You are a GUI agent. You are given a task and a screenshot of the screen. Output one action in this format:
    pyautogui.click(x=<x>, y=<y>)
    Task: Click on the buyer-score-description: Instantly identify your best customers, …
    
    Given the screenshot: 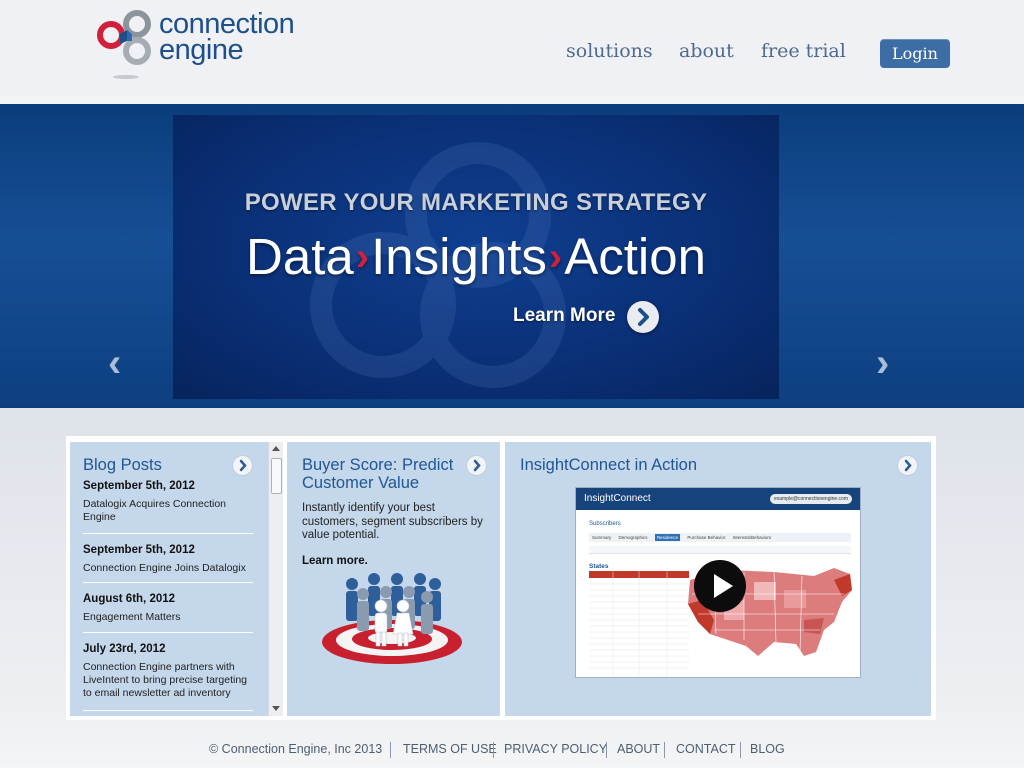 What is the action you would take?
    pyautogui.click(x=392, y=521)
    